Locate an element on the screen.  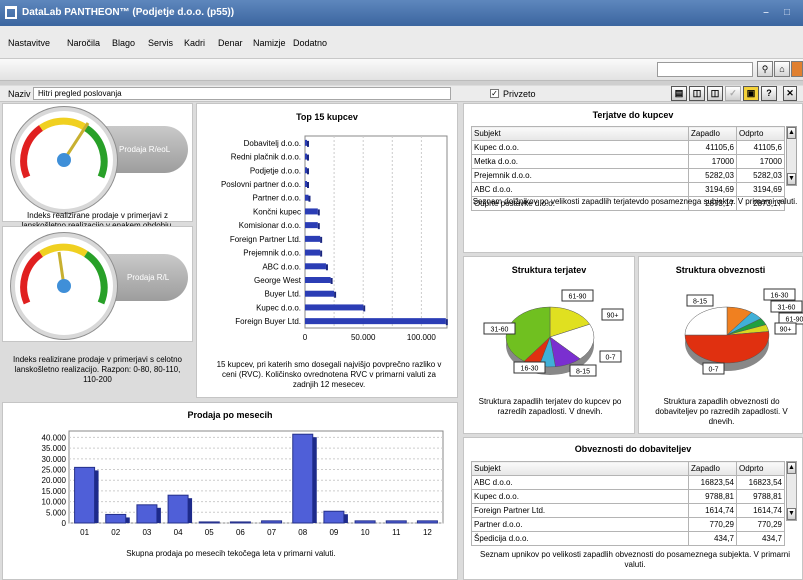
table-row: Partner d.o.o. 770,29 770,29 is located at coordinates (628, 524).